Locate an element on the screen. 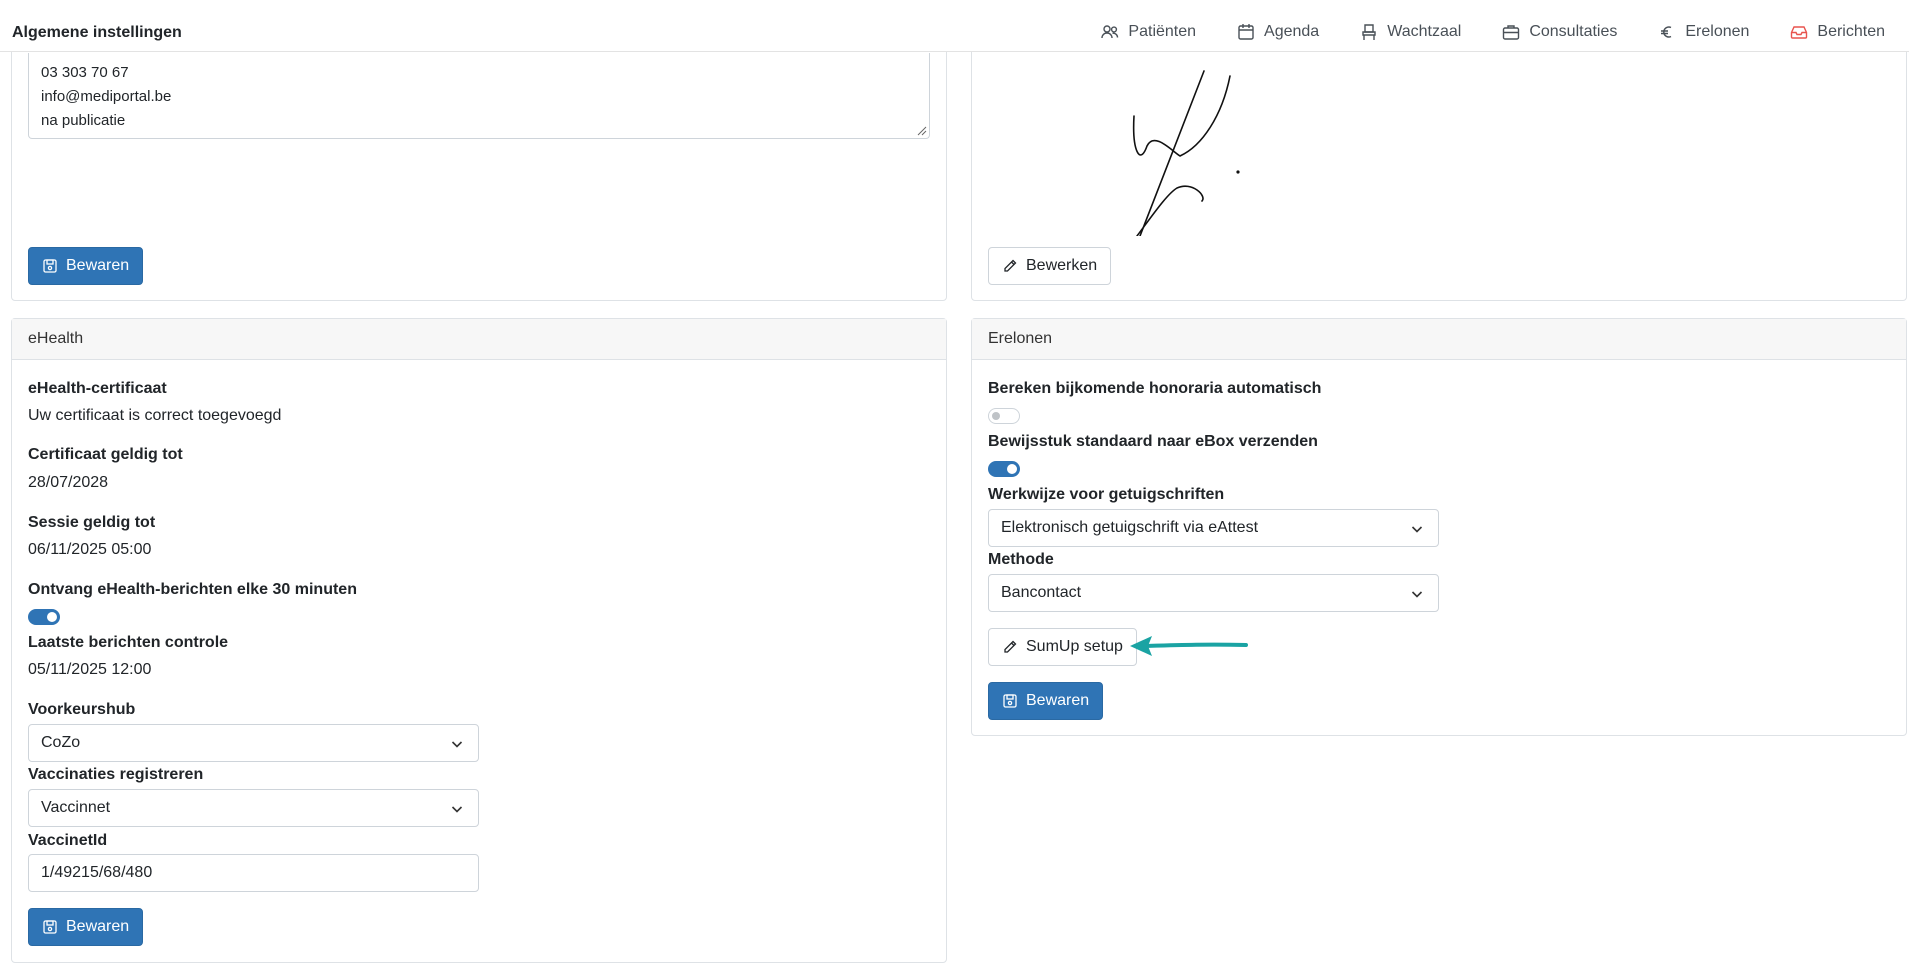 The image size is (1909, 974). annotation-arrow-icon is located at coordinates (1189, 646).